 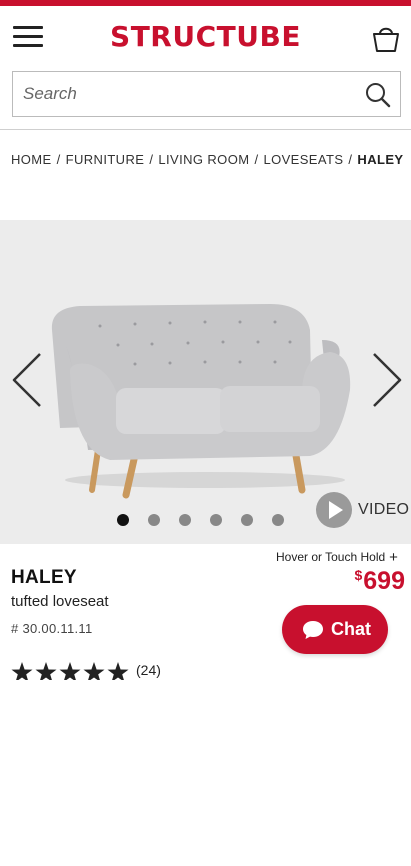 I want to click on chevron-right-icon, so click(x=387, y=380).